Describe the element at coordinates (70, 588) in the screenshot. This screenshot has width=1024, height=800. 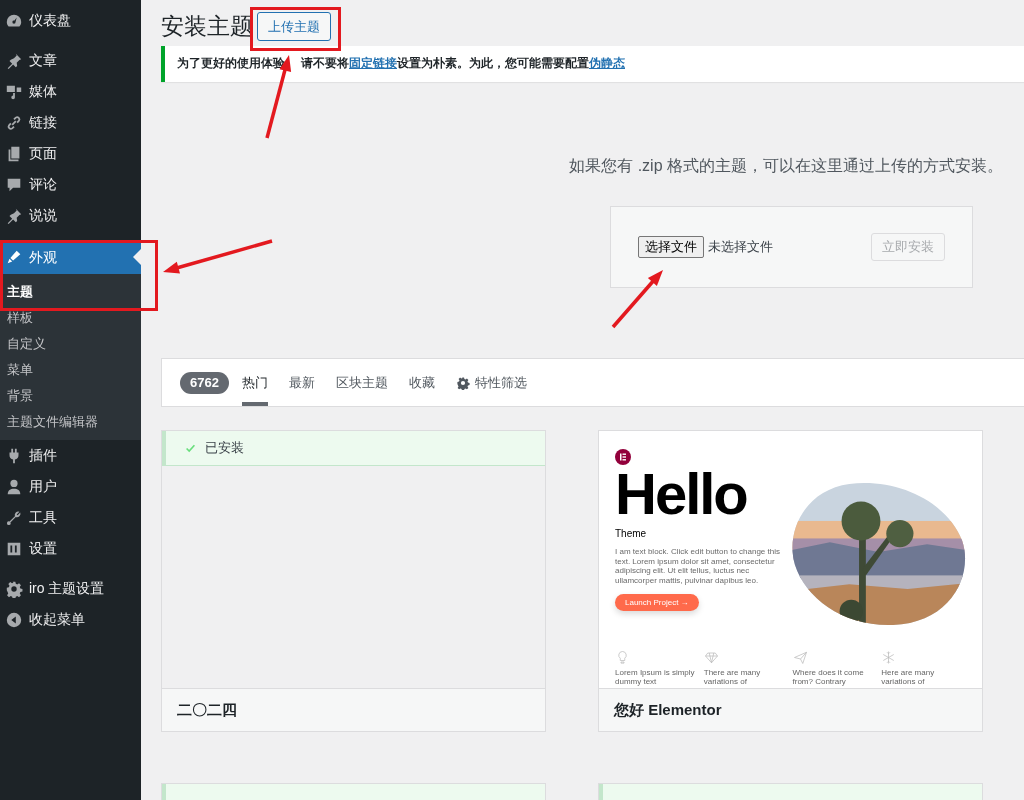
I see `sidebar-item: iro 主题设置` at that location.